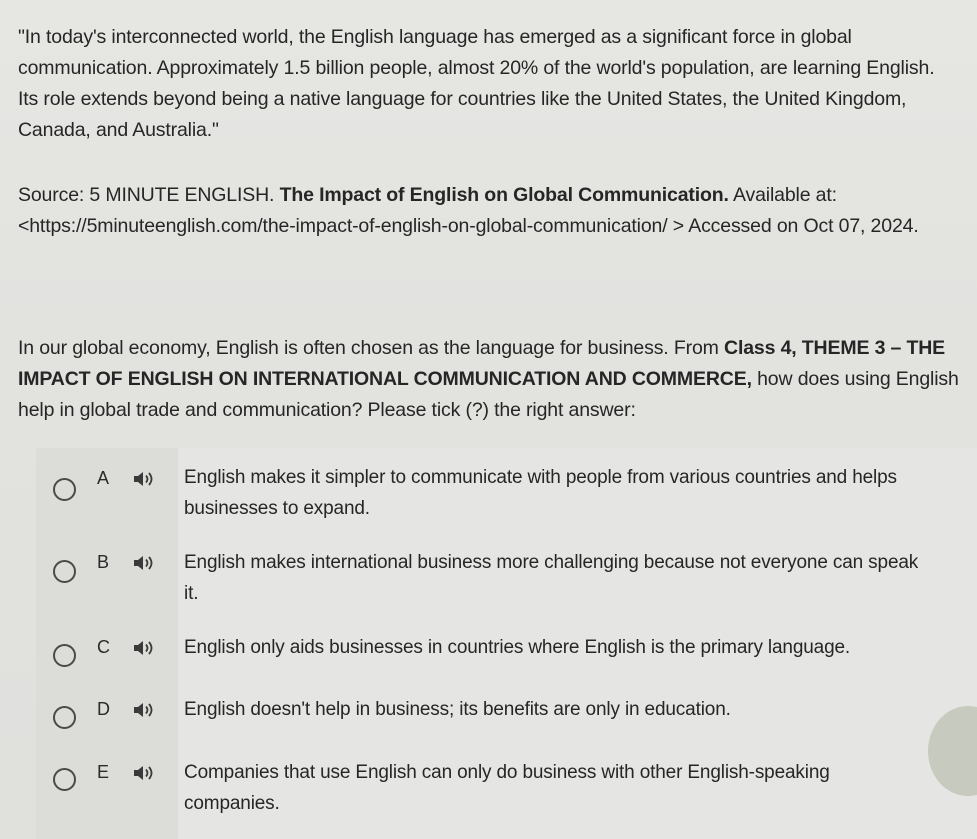 This screenshot has height=839, width=977. Describe the element at coordinates (782, 195) in the screenshot. I see `source-suffix: Available at:` at that location.